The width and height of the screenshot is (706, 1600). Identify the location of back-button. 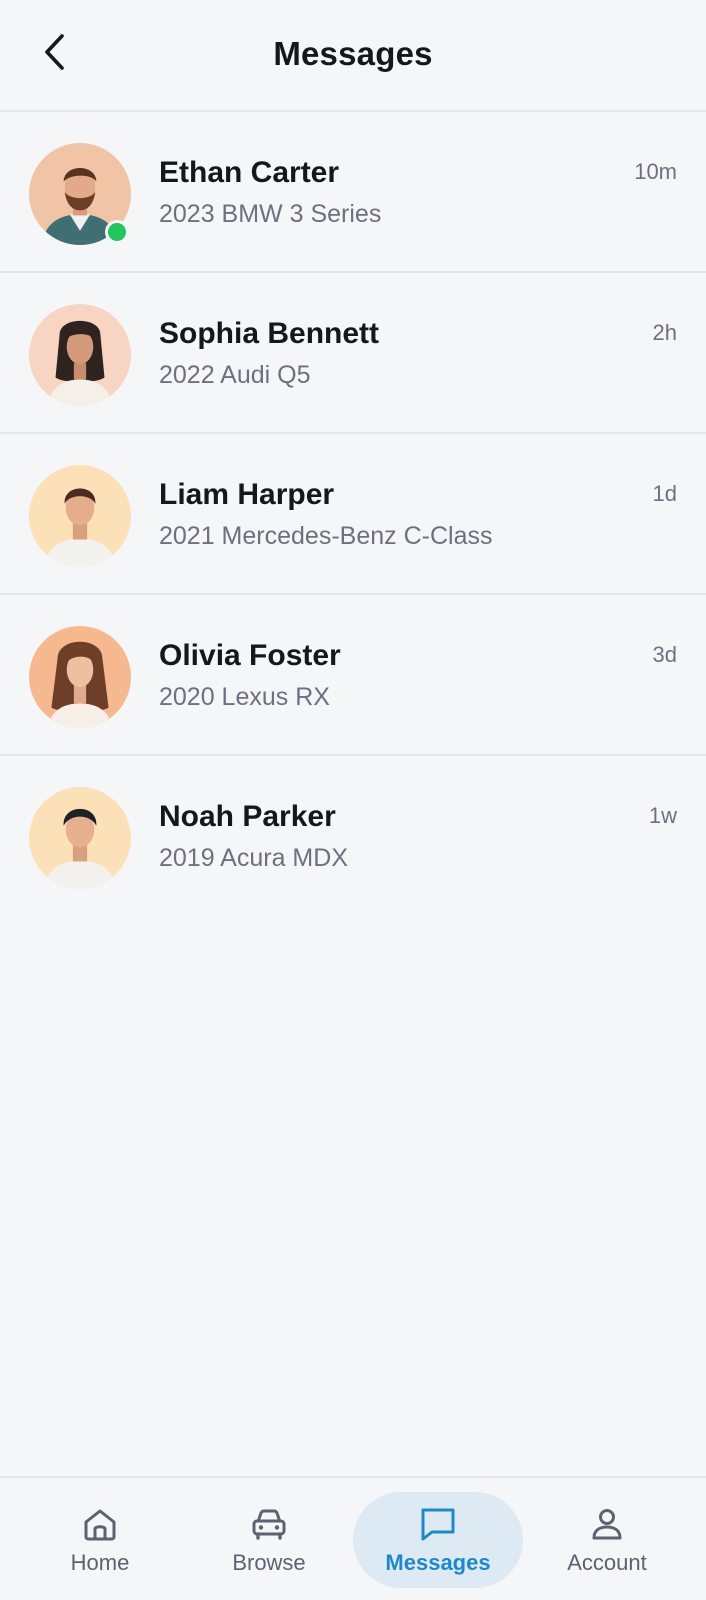
(54, 52).